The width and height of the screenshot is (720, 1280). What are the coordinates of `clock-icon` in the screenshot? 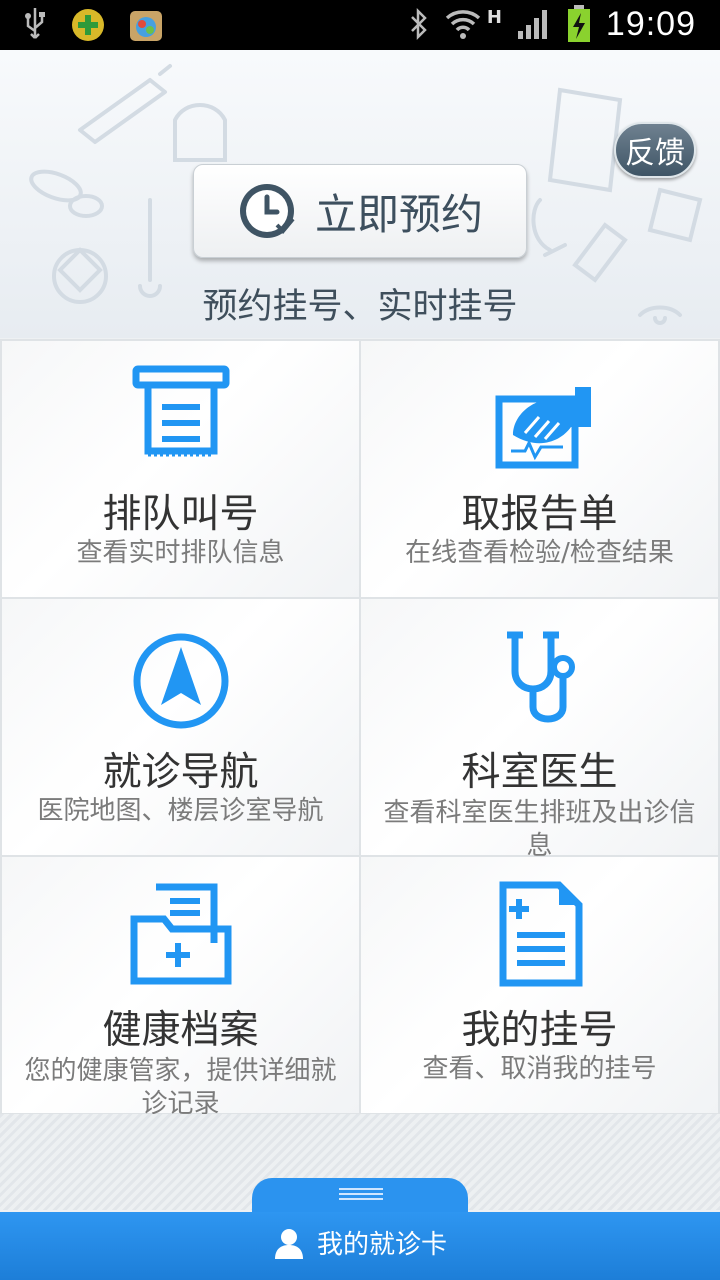 It's located at (267, 211).